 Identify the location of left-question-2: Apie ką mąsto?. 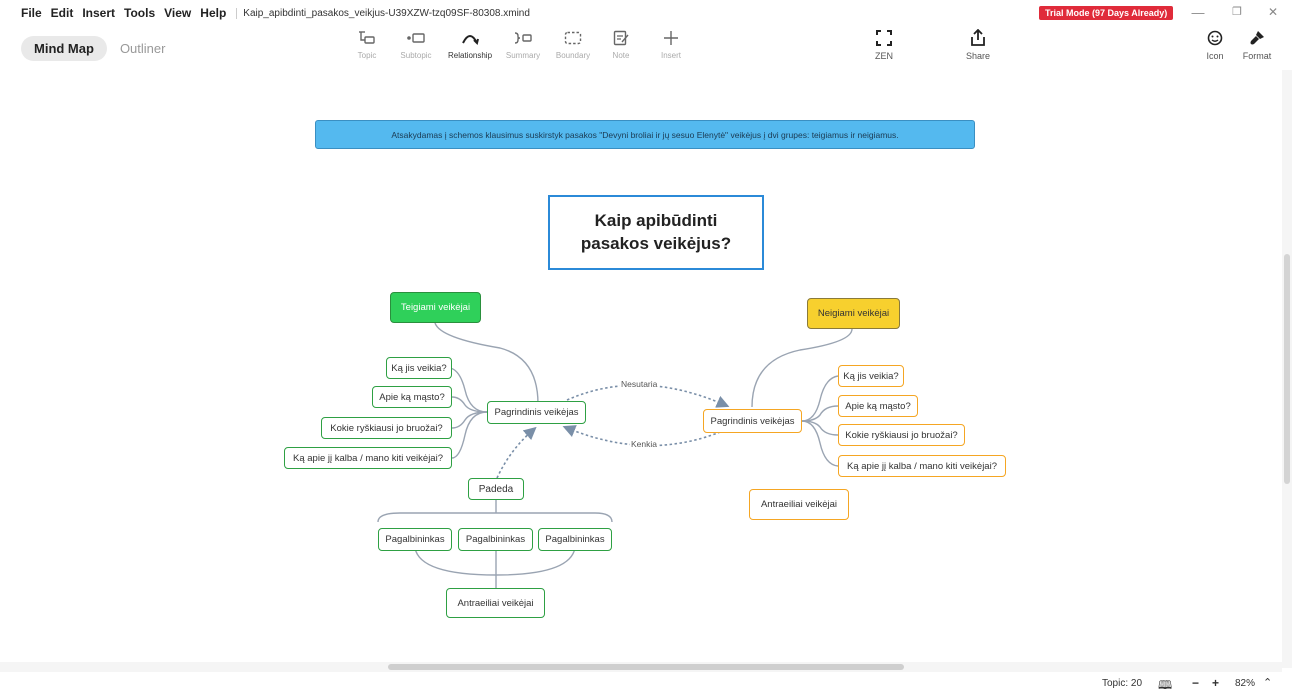
(412, 397).